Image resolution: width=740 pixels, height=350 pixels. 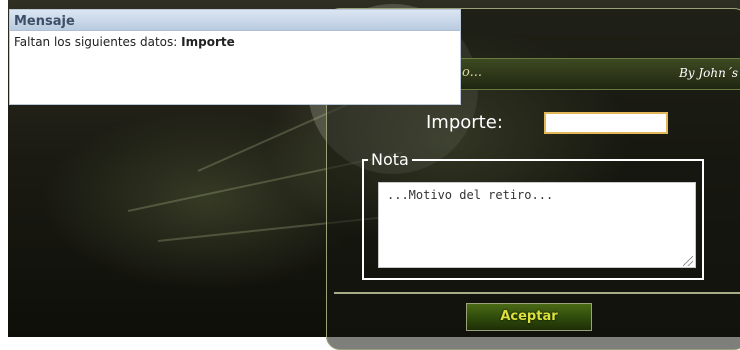 I want to click on note-legend: Nota, so click(x=390, y=159).